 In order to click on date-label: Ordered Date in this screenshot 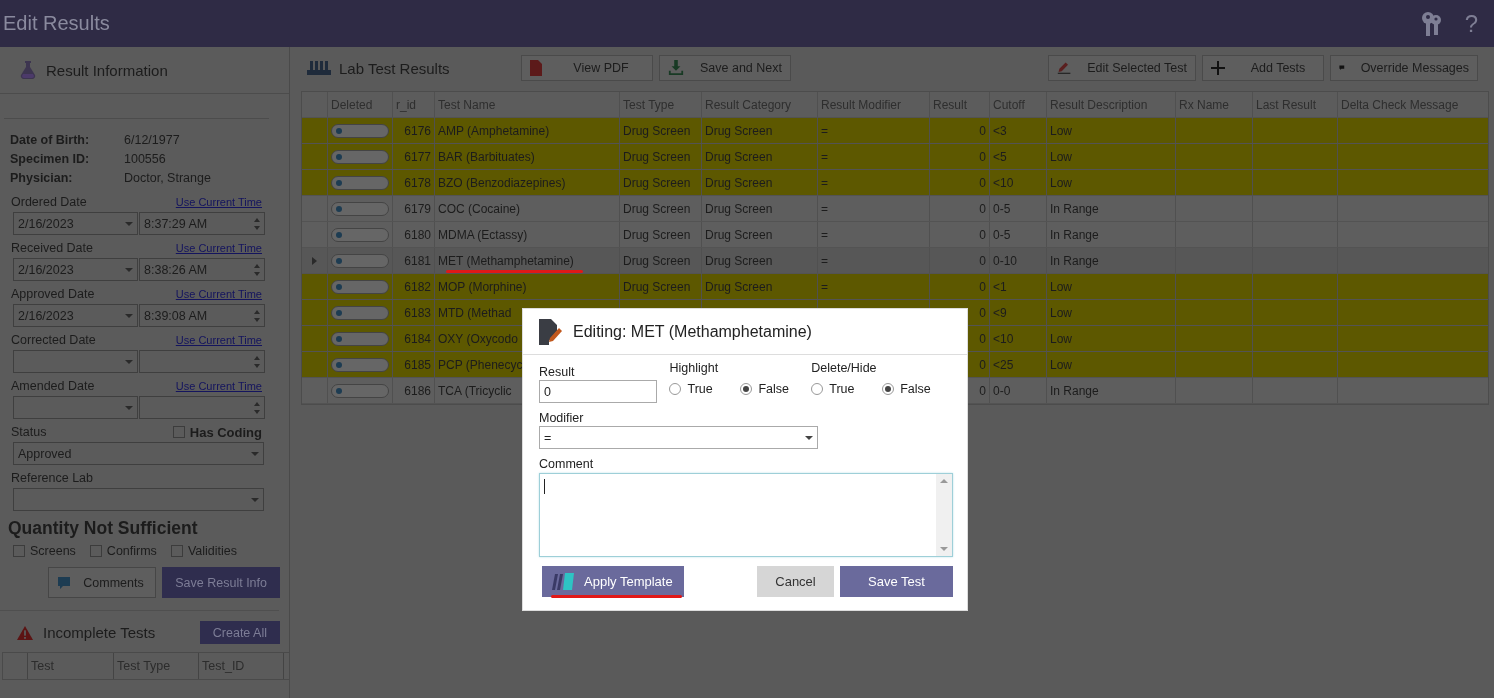, I will do `click(49, 202)`.